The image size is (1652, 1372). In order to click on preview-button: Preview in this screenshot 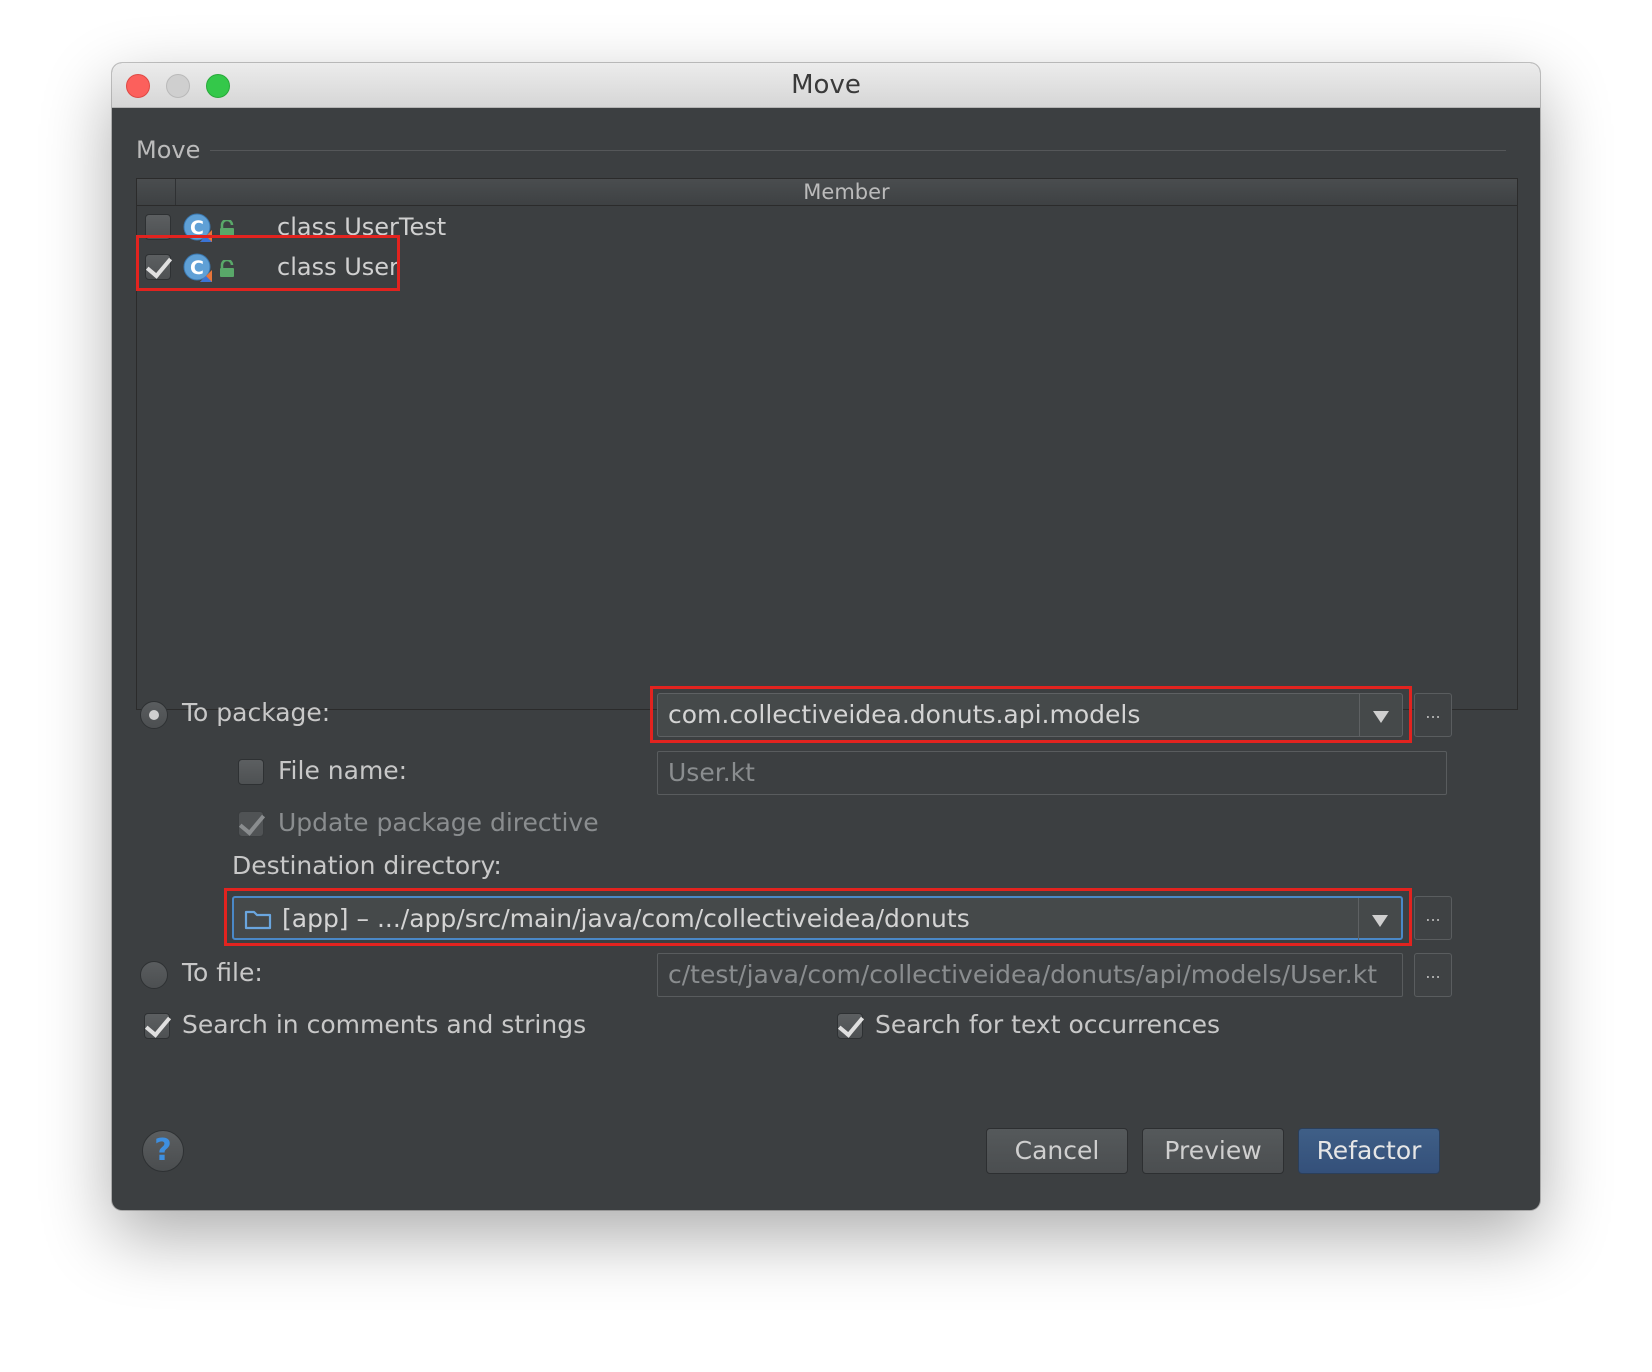, I will do `click(1213, 1151)`.